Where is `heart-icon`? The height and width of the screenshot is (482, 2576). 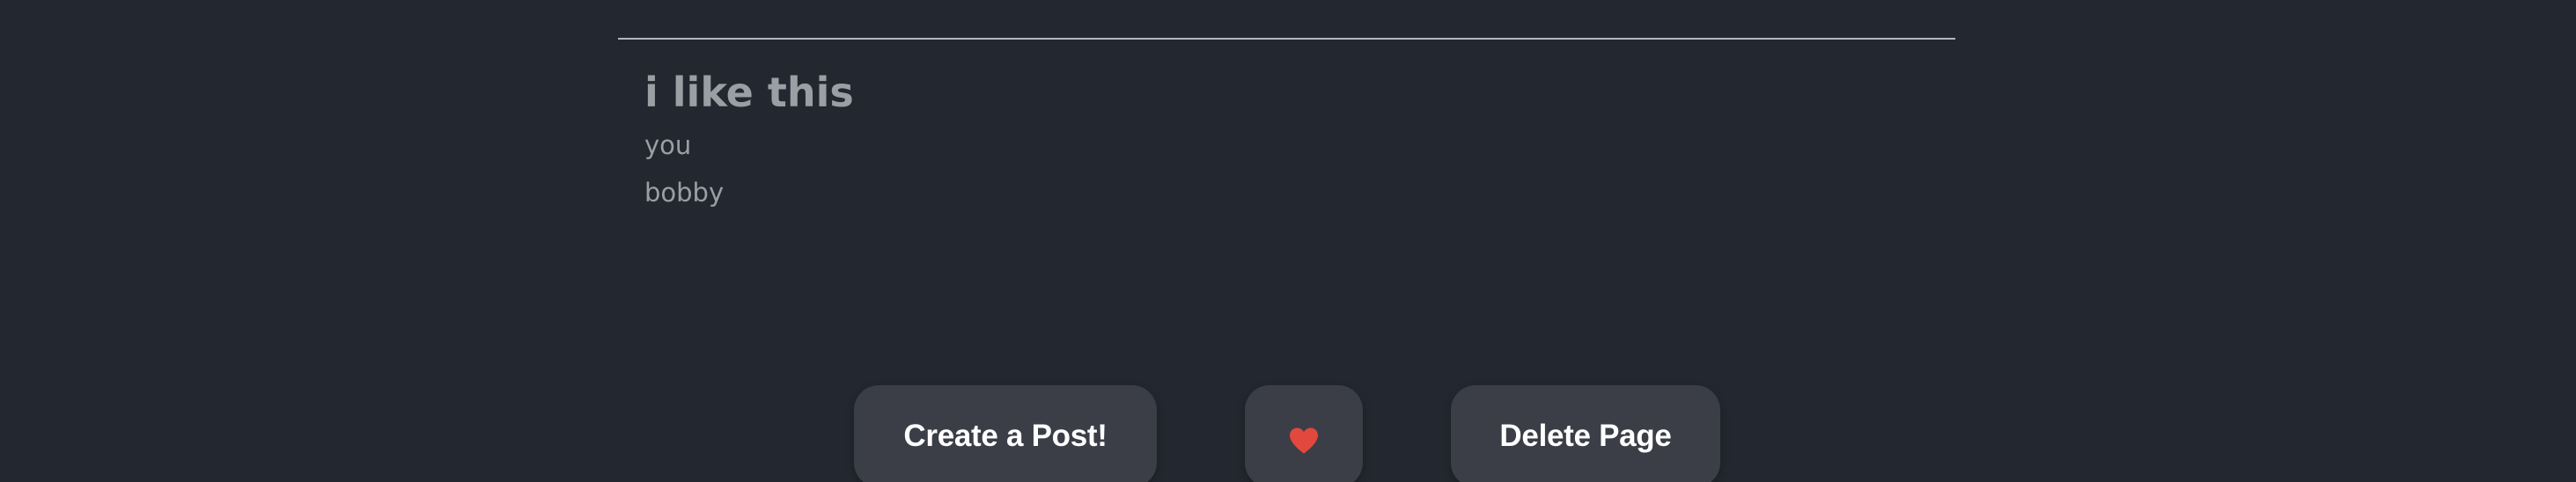 heart-icon is located at coordinates (1304, 440).